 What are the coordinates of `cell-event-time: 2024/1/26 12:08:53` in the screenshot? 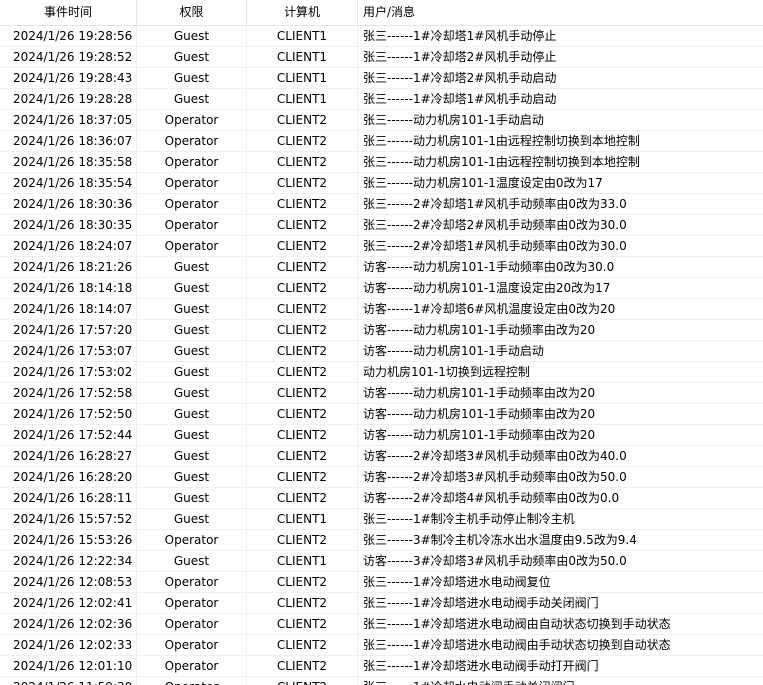 It's located at (68, 582).